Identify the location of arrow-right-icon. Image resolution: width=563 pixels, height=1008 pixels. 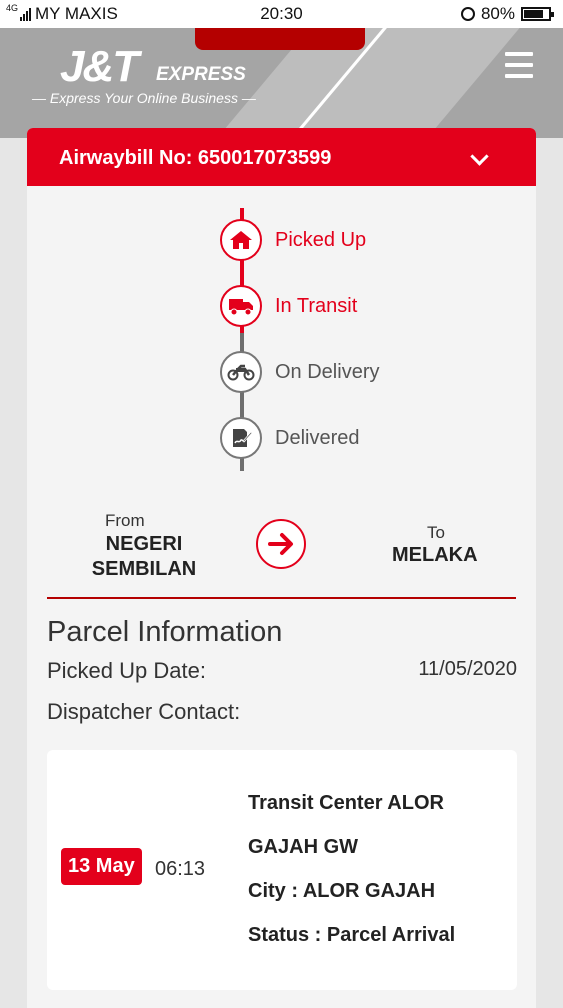
(281, 544).